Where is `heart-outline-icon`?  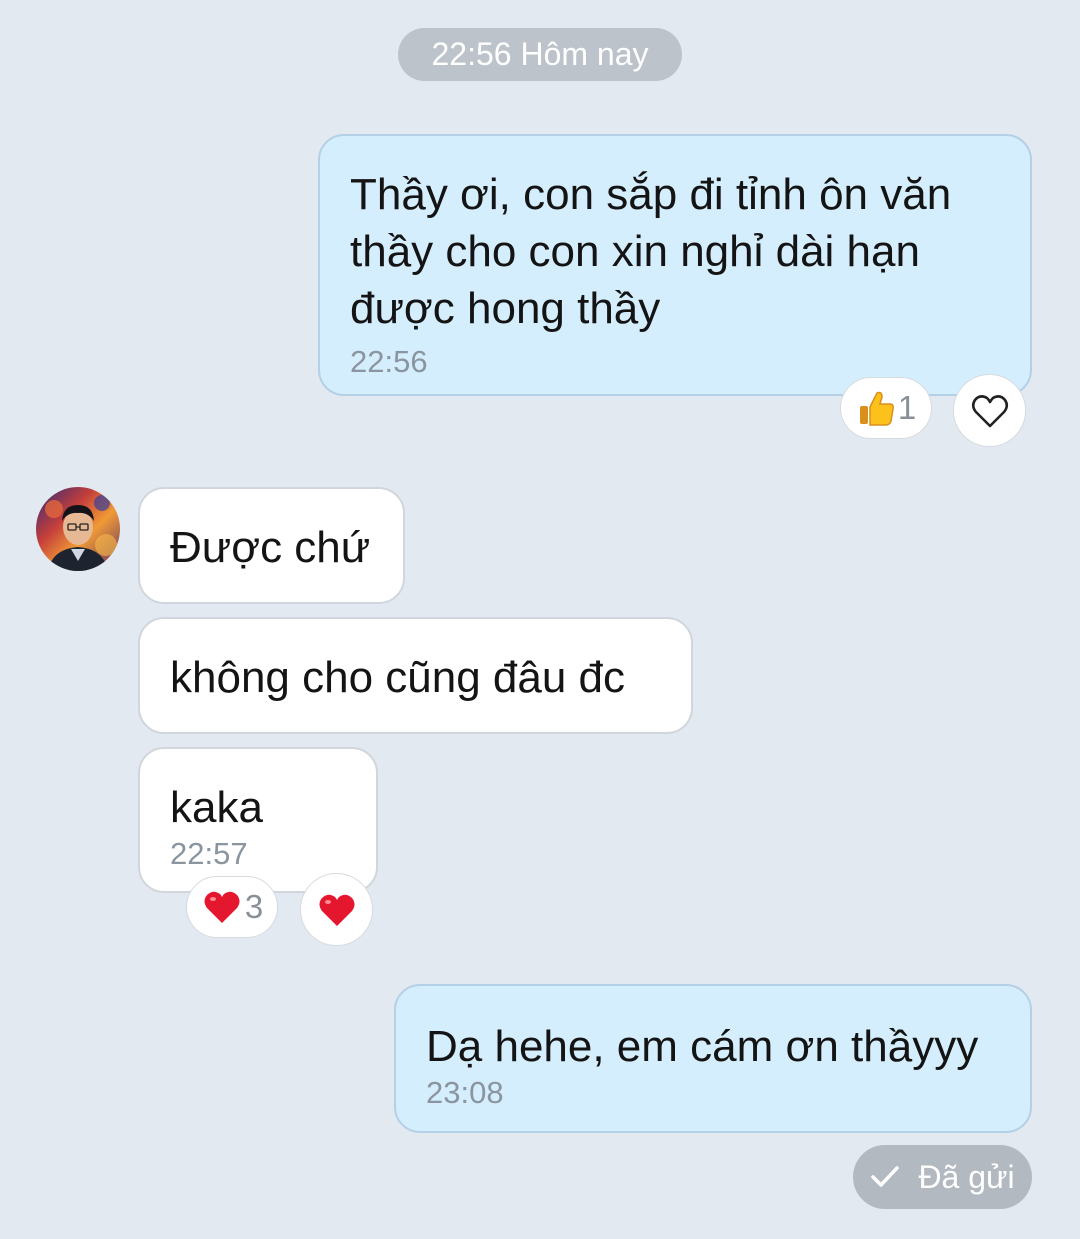
heart-outline-icon is located at coordinates (989, 410).